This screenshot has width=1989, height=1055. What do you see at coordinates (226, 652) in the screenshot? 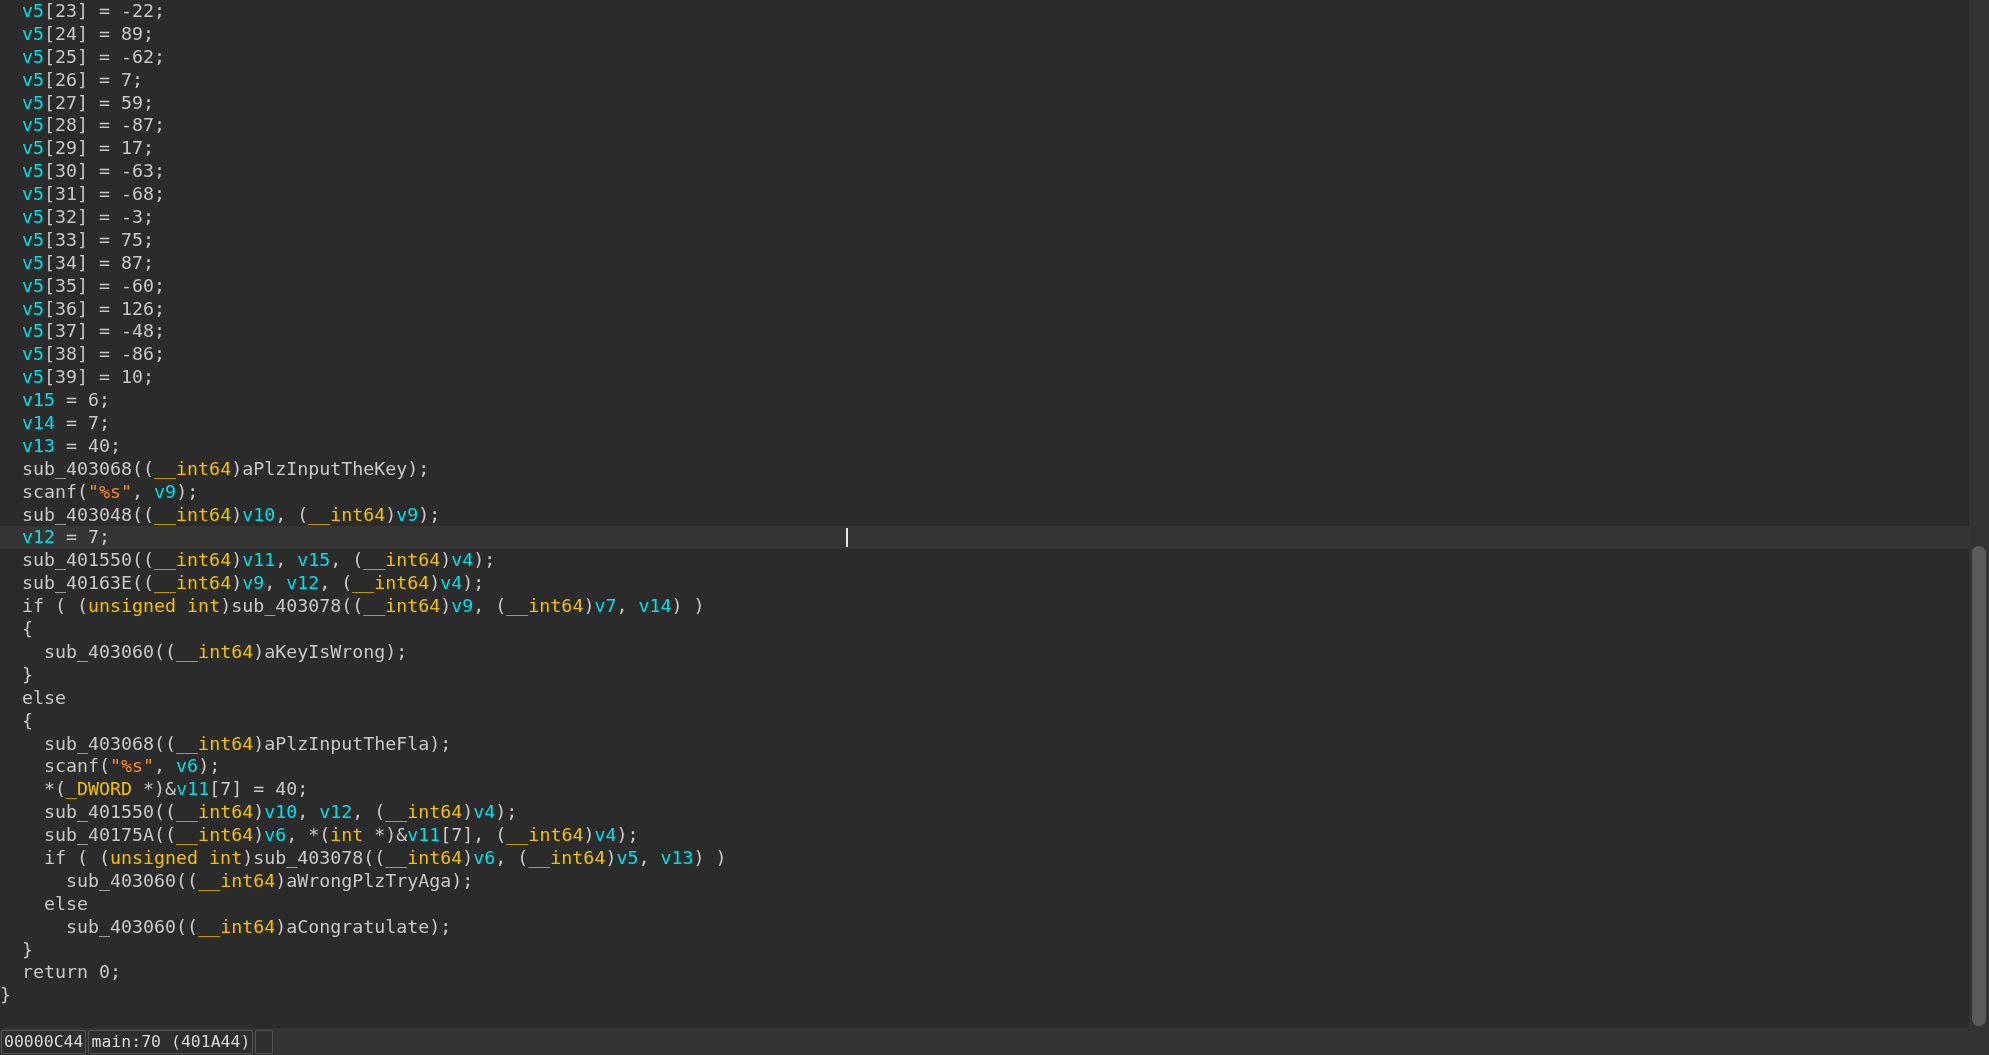
I see `code-line: sub_403060((__int64)aKeyIsWrong);` at bounding box center [226, 652].